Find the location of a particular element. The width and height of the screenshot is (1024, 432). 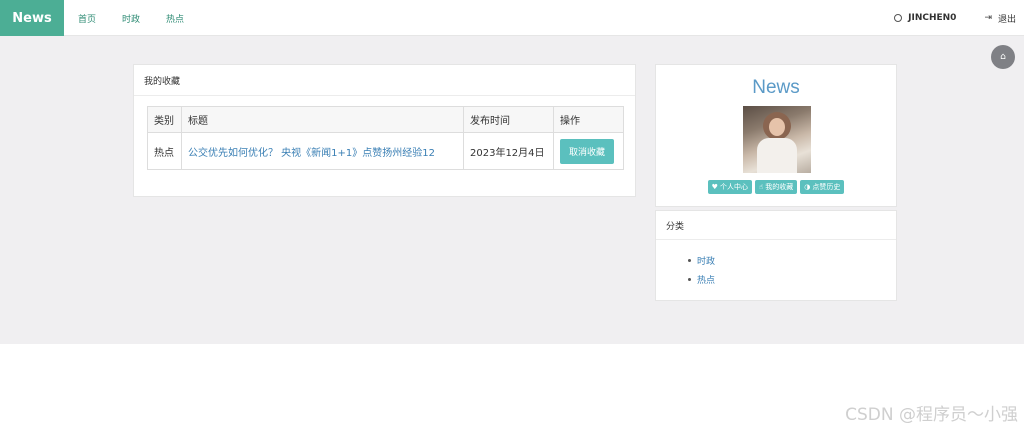

row-title-cell: 公交优先如何优化？ 央视《新闻1+1》点赞扬州经验12 is located at coordinates (322, 151).